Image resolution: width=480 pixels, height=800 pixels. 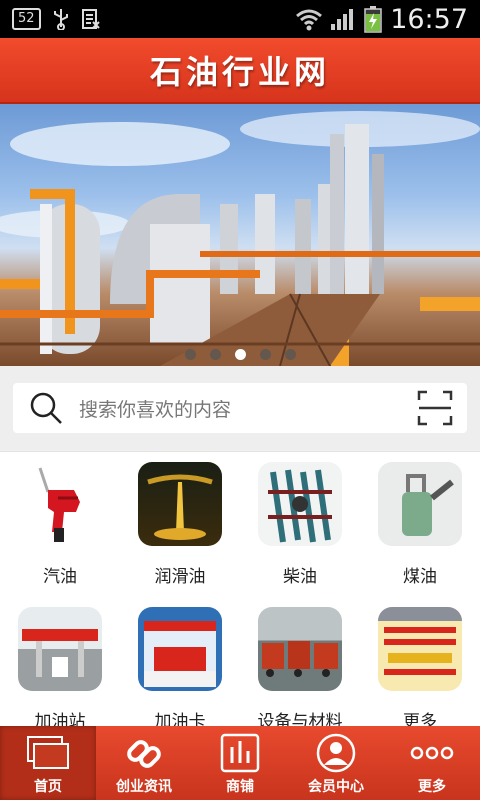 I want to click on tab-label: 首页, so click(x=48, y=787).